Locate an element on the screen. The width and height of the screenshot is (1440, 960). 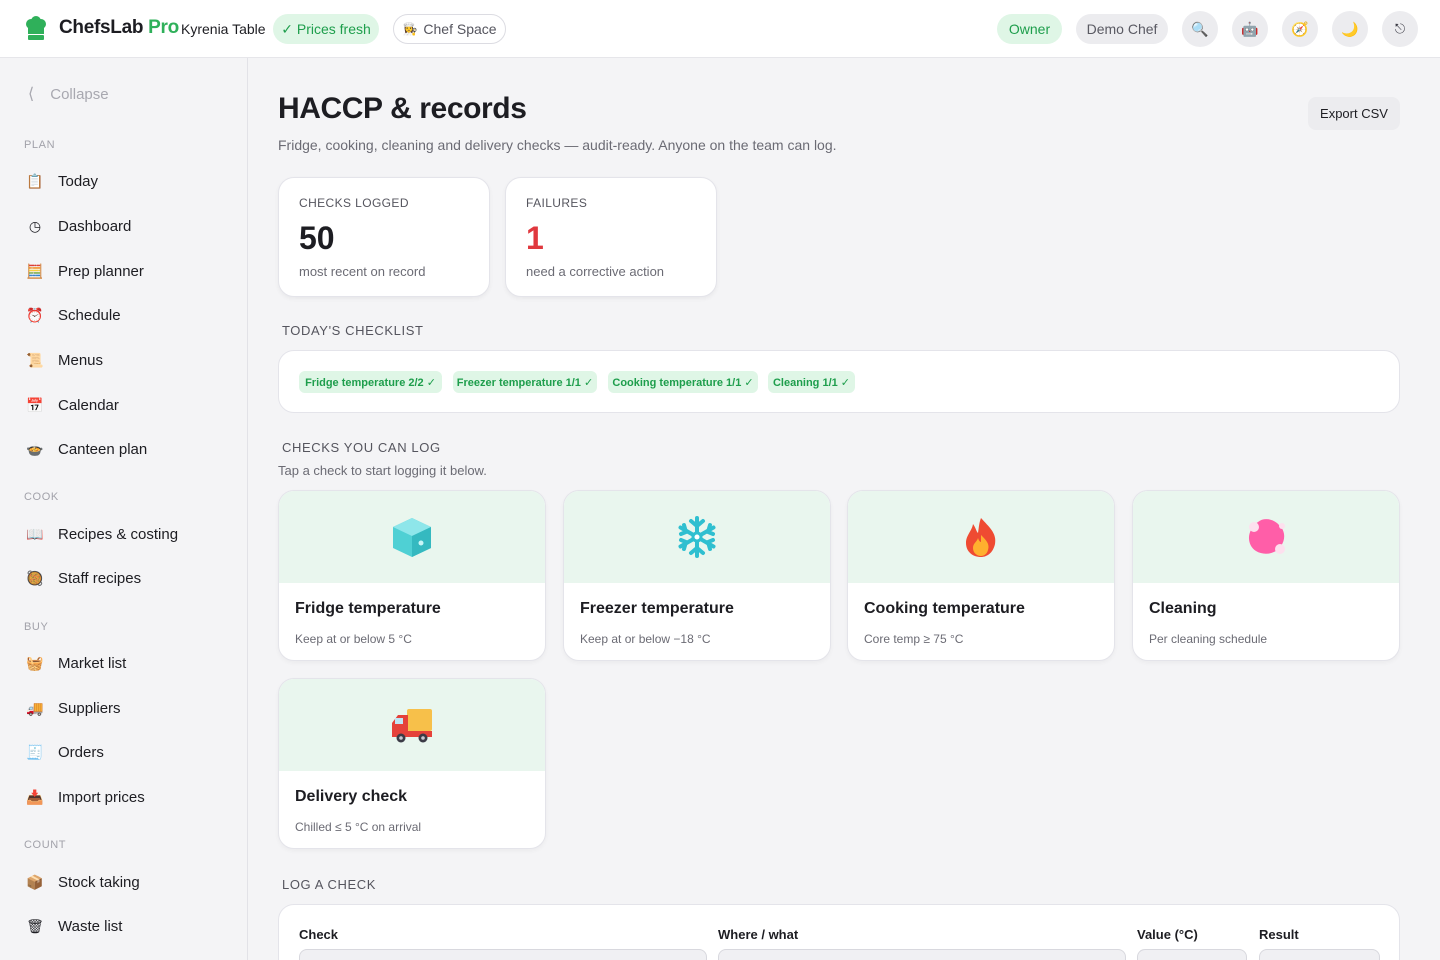
sidebar-item-label: Suppliers is located at coordinates (89, 708).